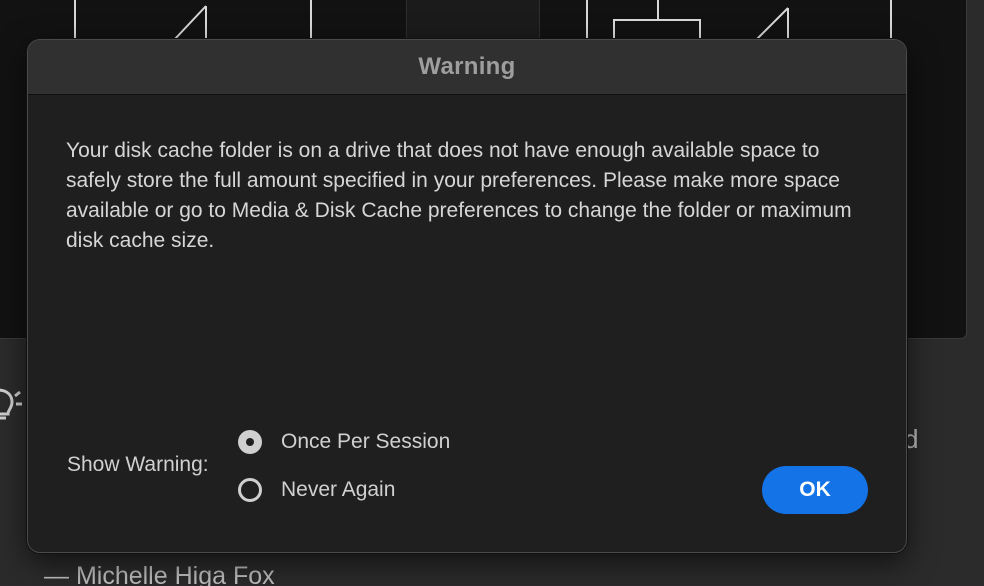  I want to click on radio-once-per-session: Once Per Session, so click(344, 442).